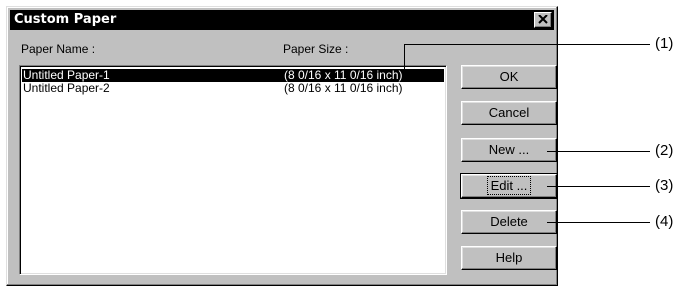 This screenshot has width=684, height=294. Describe the element at coordinates (282, 20) in the screenshot. I see `title-bar: Custom Paper` at that location.